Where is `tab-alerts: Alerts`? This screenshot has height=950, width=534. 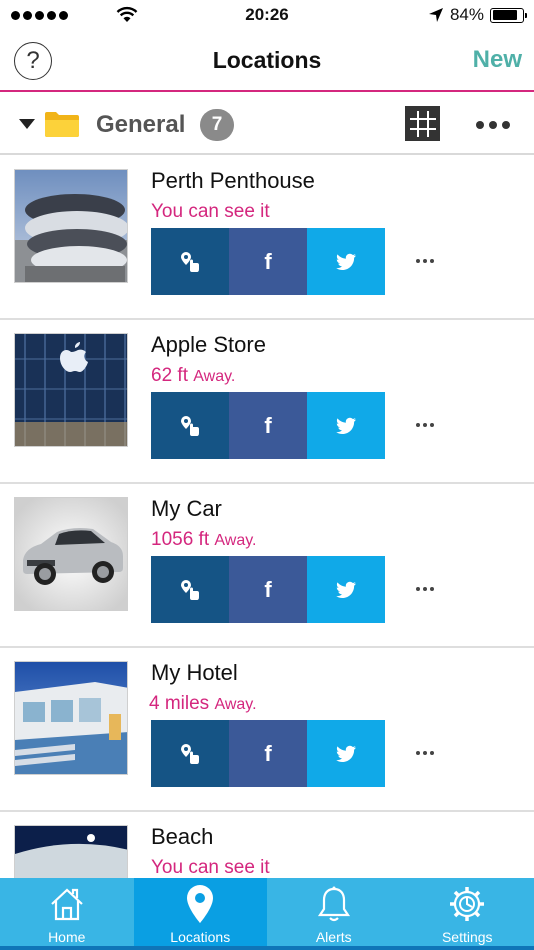
tab-alerts: Alerts is located at coordinates (334, 914).